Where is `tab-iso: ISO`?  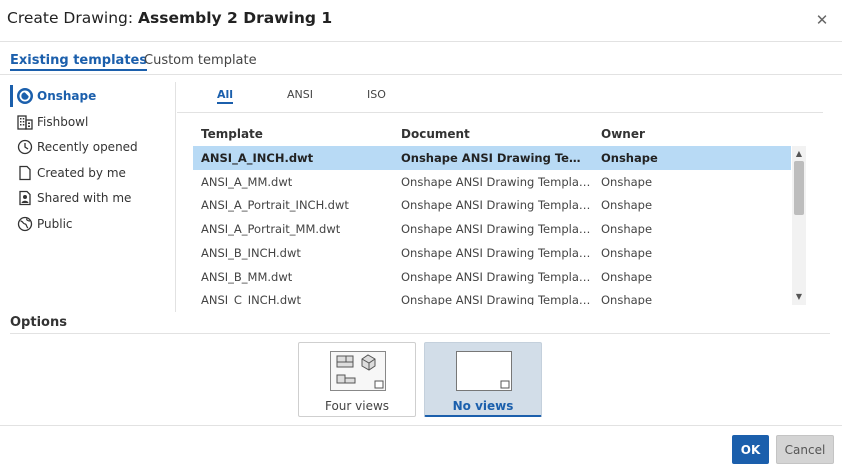 tab-iso: ISO is located at coordinates (376, 94).